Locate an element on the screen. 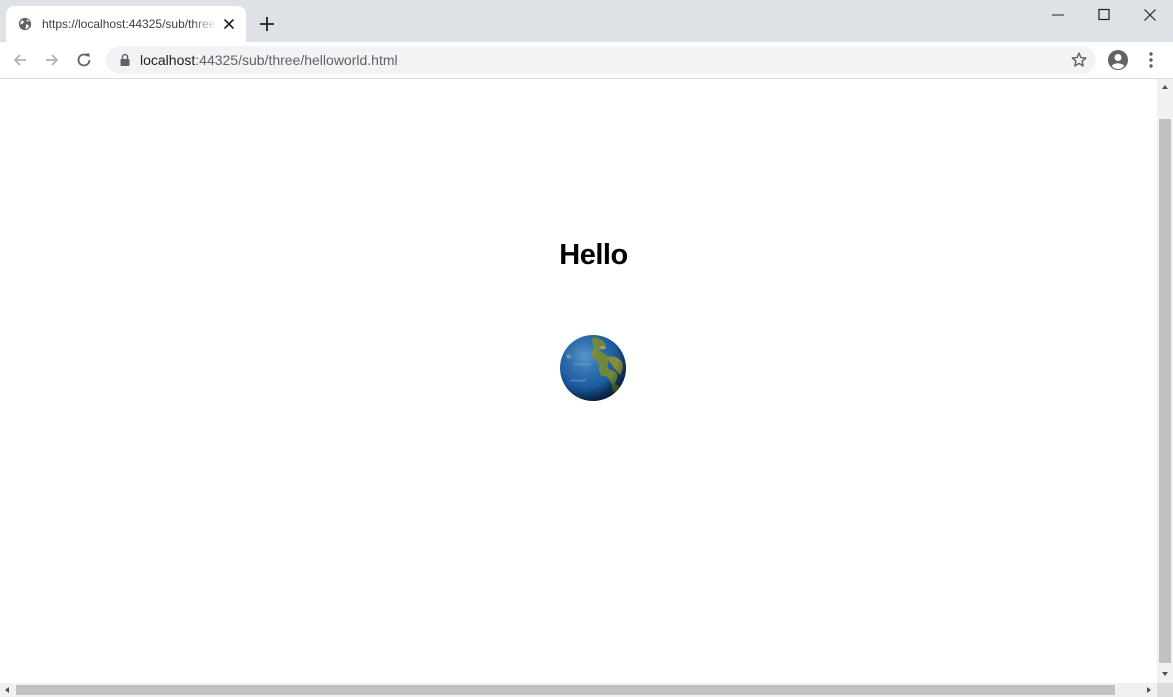 The width and height of the screenshot is (1173, 697). maximize-button is located at coordinates (1104, 15).